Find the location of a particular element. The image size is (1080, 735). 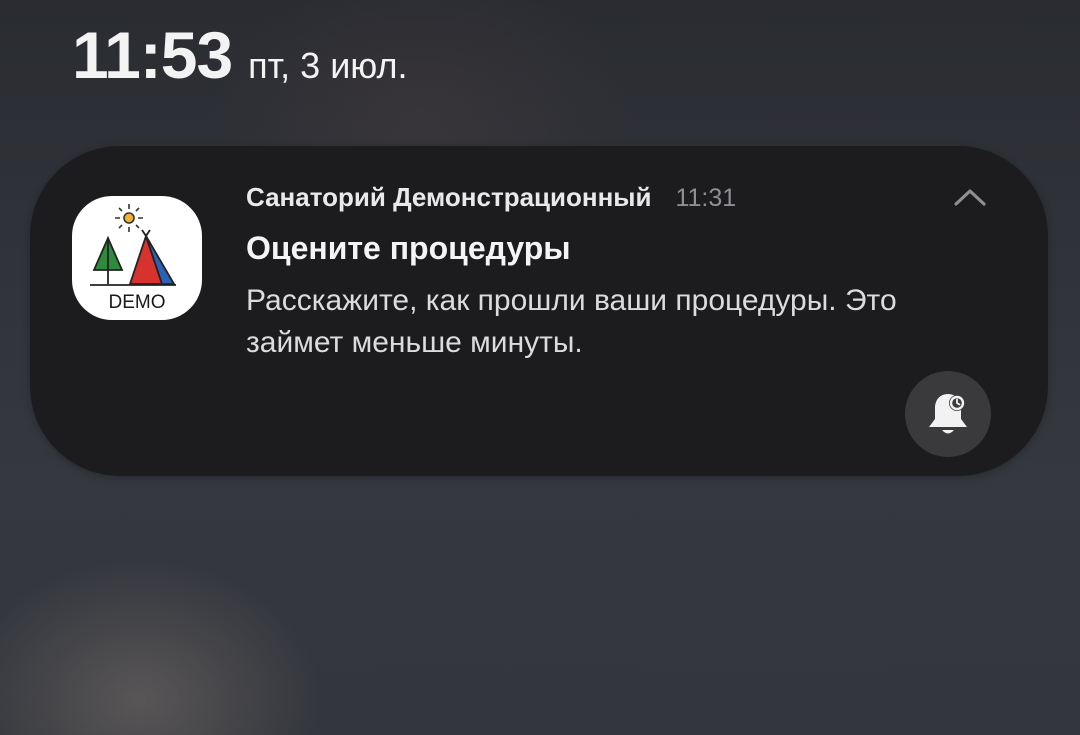

chevron-up-icon is located at coordinates (970, 197).